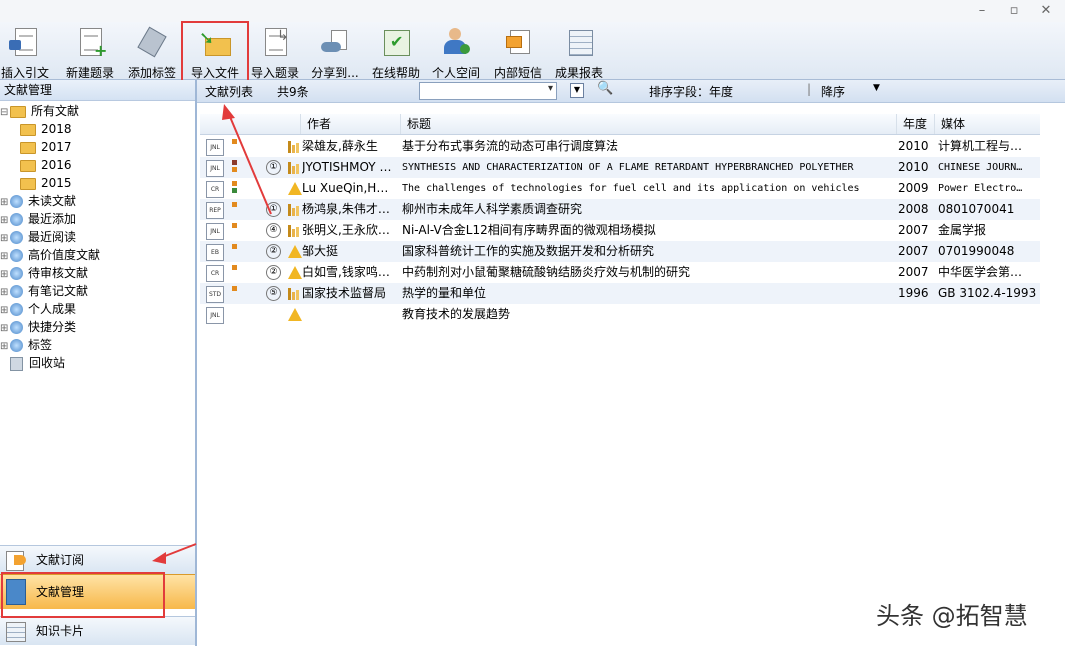  I want to click on annotation-arrows, so click(212, 334).